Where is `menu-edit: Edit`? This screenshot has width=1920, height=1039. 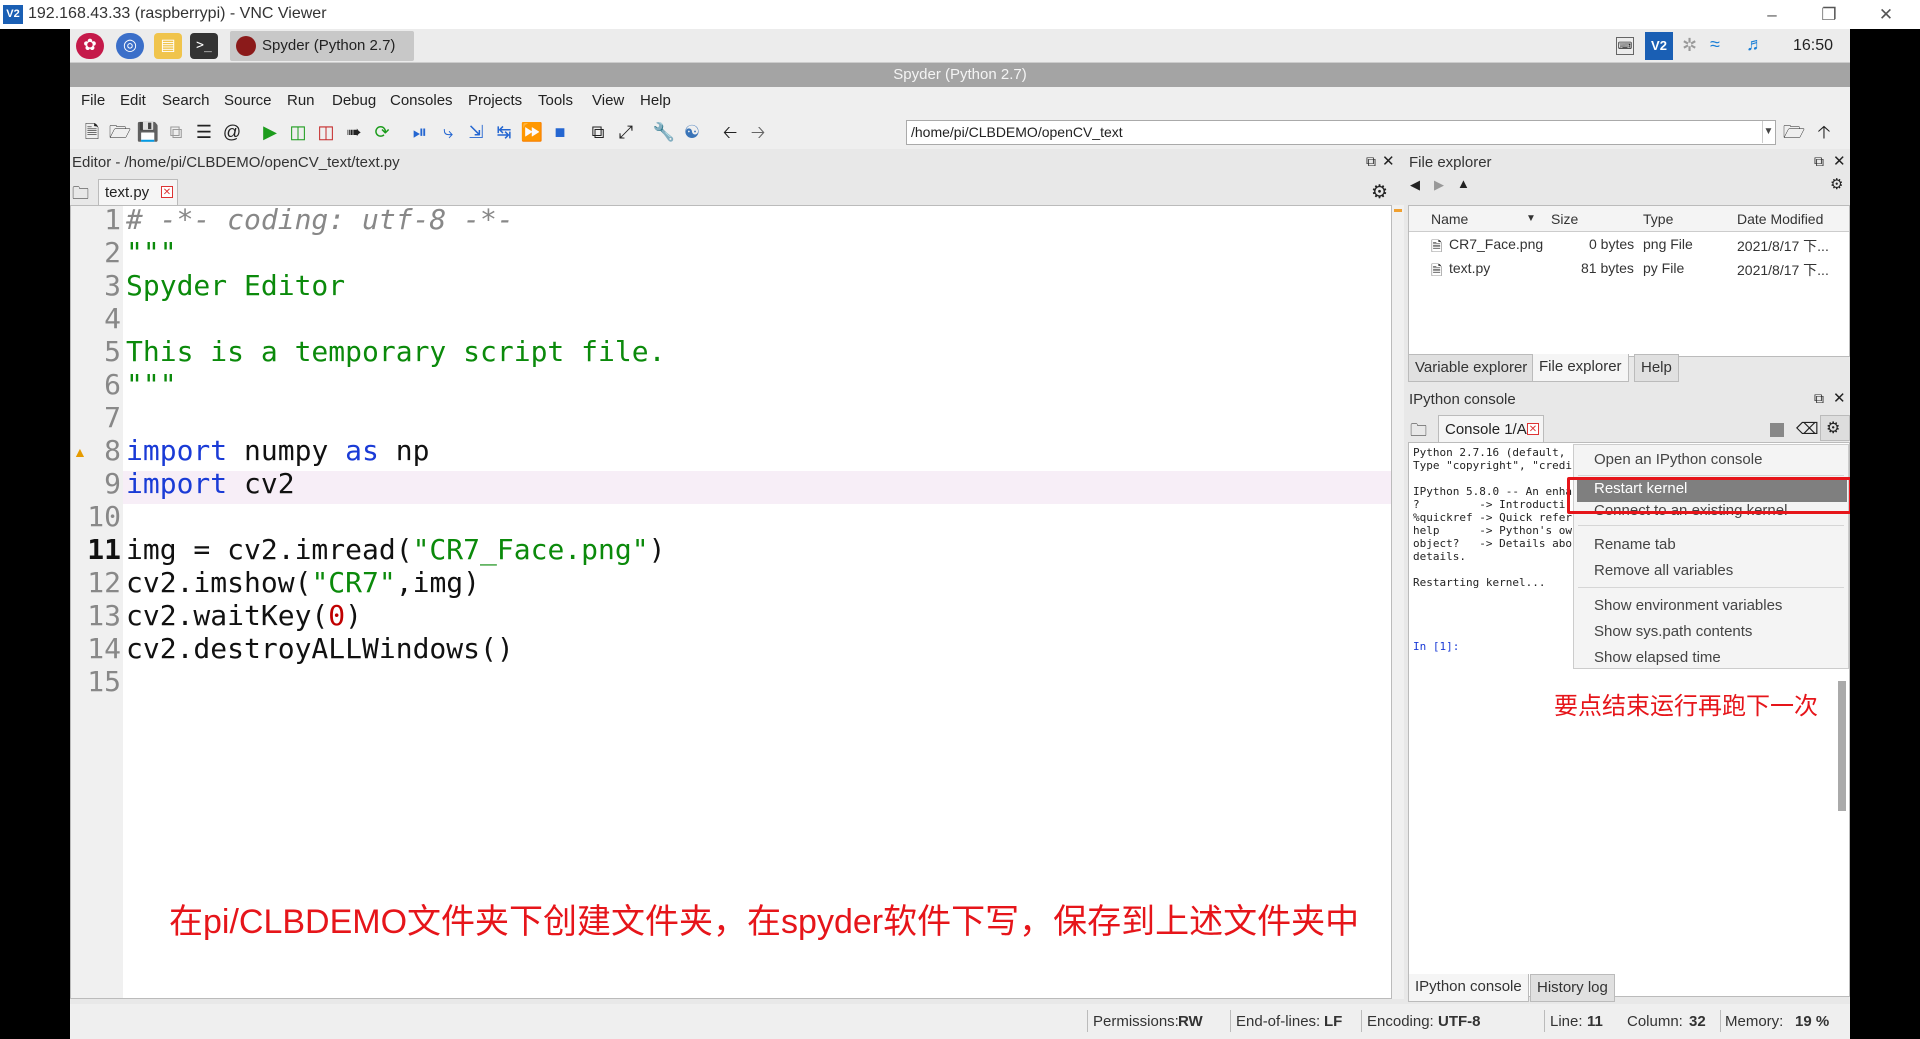
menu-edit: Edit is located at coordinates (133, 100).